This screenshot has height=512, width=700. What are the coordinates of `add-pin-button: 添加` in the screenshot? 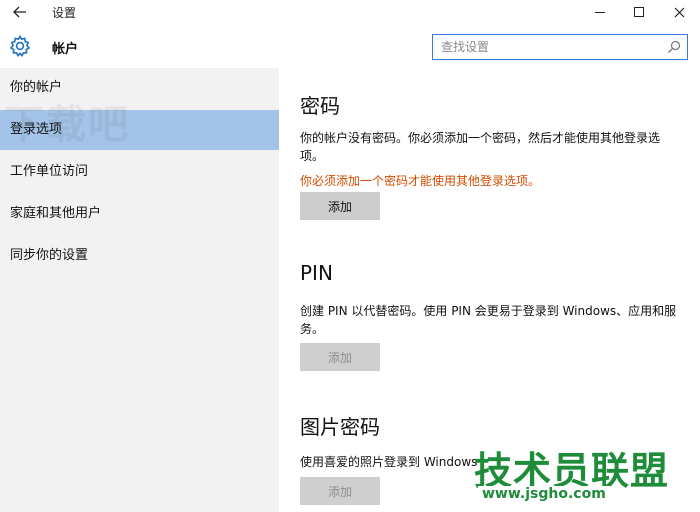 It's located at (340, 357).